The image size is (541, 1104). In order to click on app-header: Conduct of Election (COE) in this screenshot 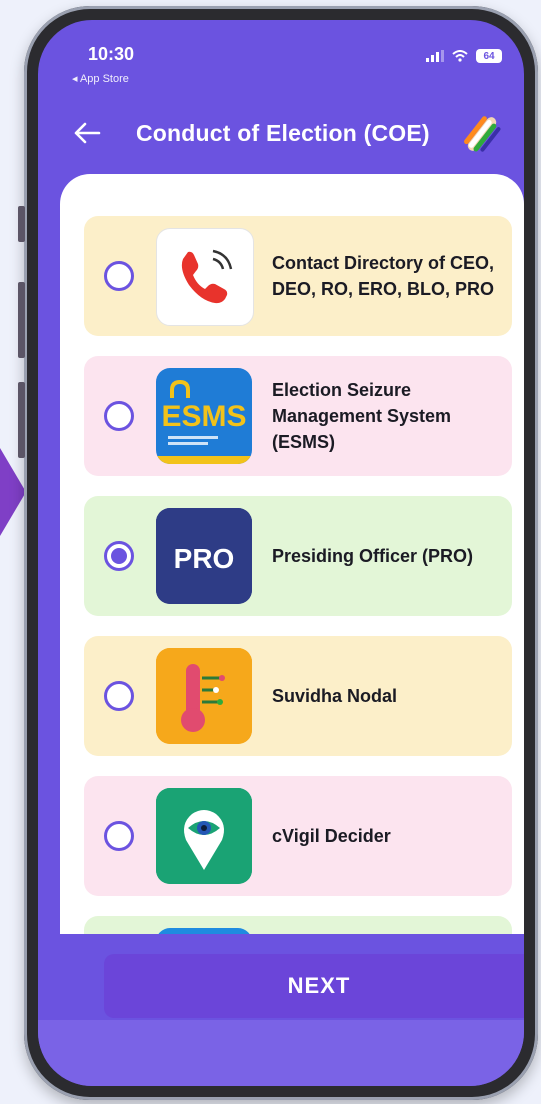, I will do `click(281, 138)`.